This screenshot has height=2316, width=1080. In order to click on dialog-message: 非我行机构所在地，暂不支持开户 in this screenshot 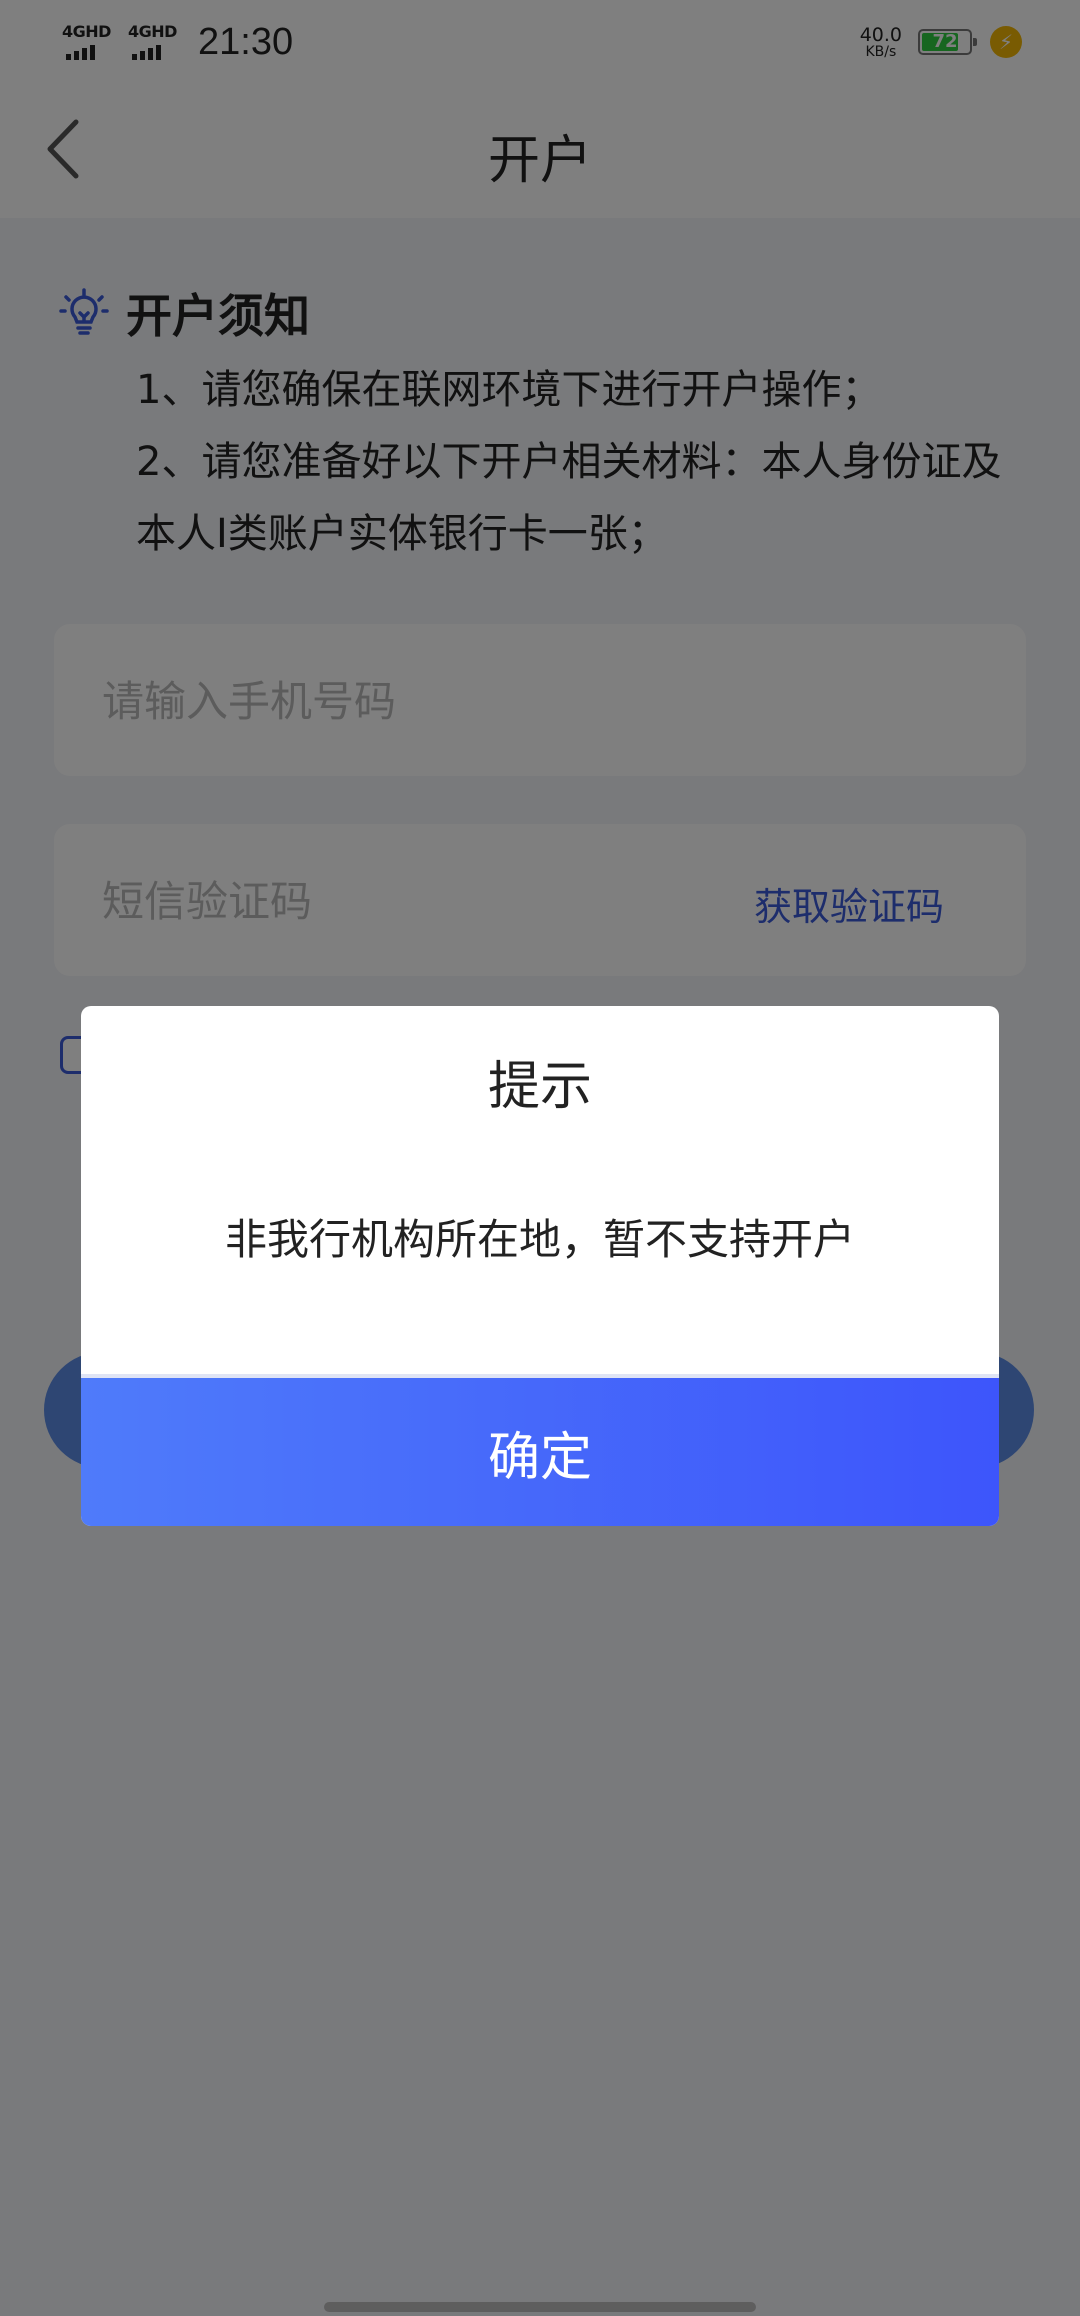, I will do `click(539, 1239)`.